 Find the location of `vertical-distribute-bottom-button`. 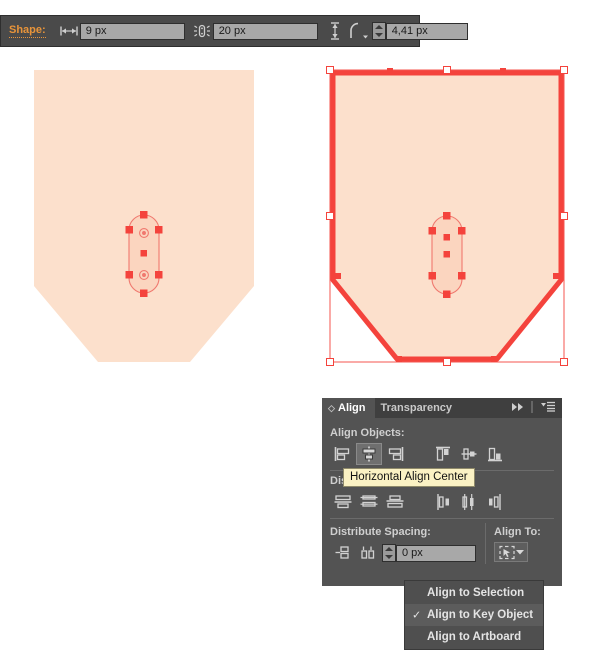

vertical-distribute-bottom-button is located at coordinates (395, 502).